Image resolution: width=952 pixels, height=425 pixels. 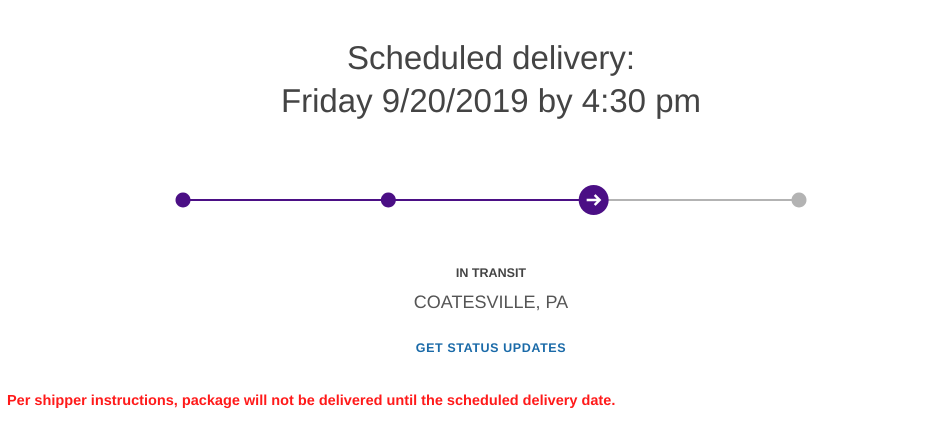 What do you see at coordinates (311, 401) in the screenshot?
I see `shipper-notice: Per shipper instructions, package will not be delivered until the scheduled delivery date.` at bounding box center [311, 401].